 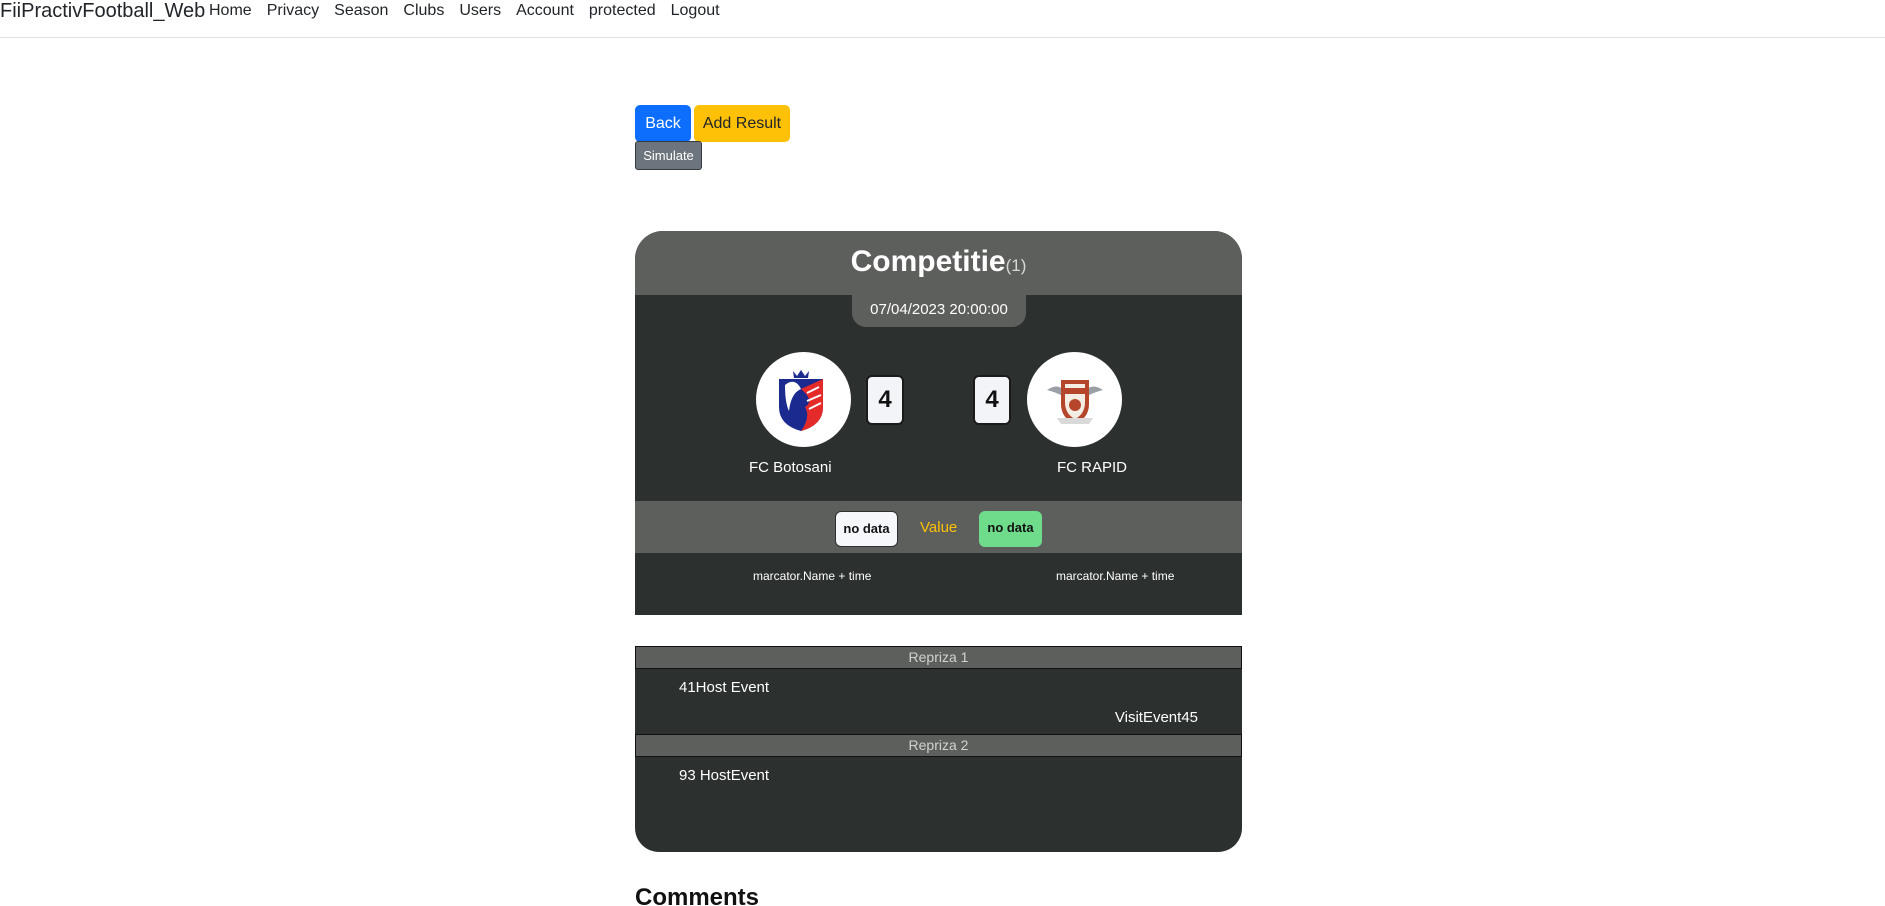 I want to click on competition-title: Competitie, so click(x=928, y=261).